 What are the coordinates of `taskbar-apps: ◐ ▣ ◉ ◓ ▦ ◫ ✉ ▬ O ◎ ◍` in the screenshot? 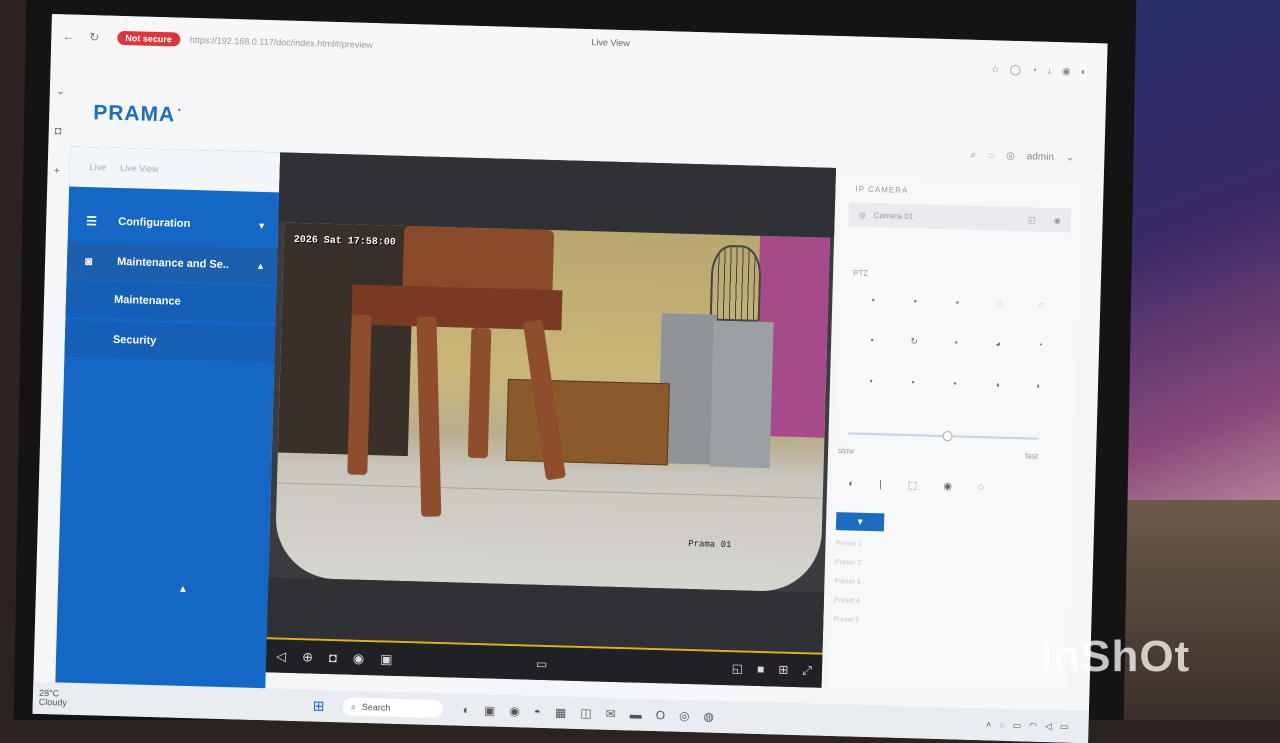 It's located at (589, 713).